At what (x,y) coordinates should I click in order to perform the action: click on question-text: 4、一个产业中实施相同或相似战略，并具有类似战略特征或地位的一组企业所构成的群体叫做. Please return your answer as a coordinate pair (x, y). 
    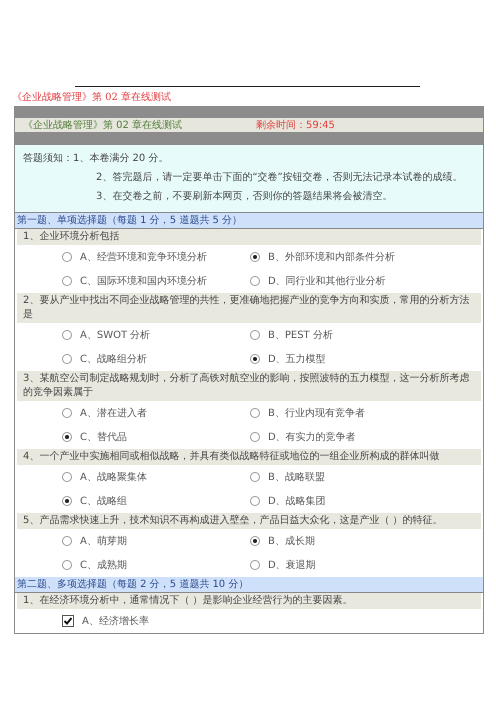
    Looking at the image, I should click on (249, 457).